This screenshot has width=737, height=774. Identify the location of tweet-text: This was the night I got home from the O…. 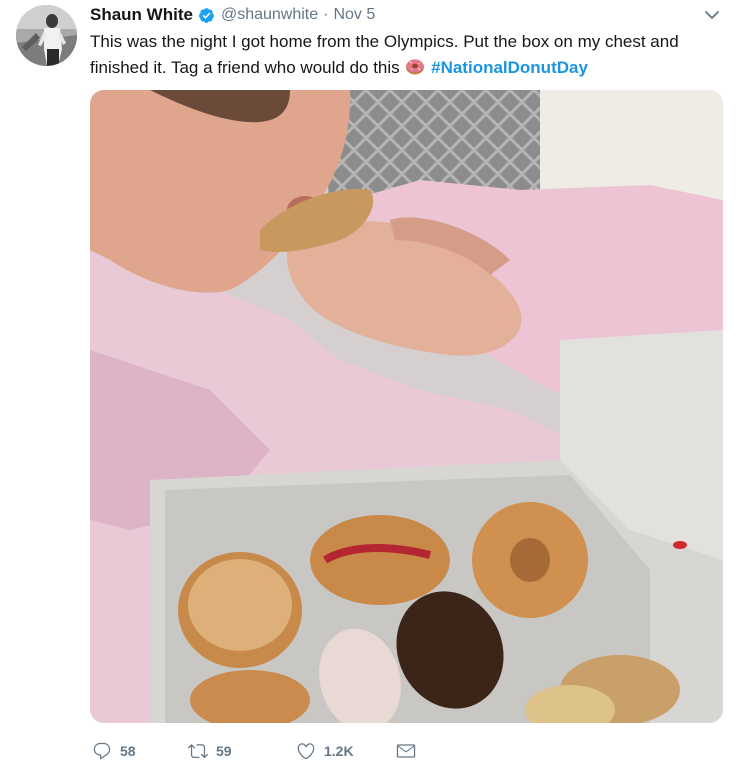
(405, 55).